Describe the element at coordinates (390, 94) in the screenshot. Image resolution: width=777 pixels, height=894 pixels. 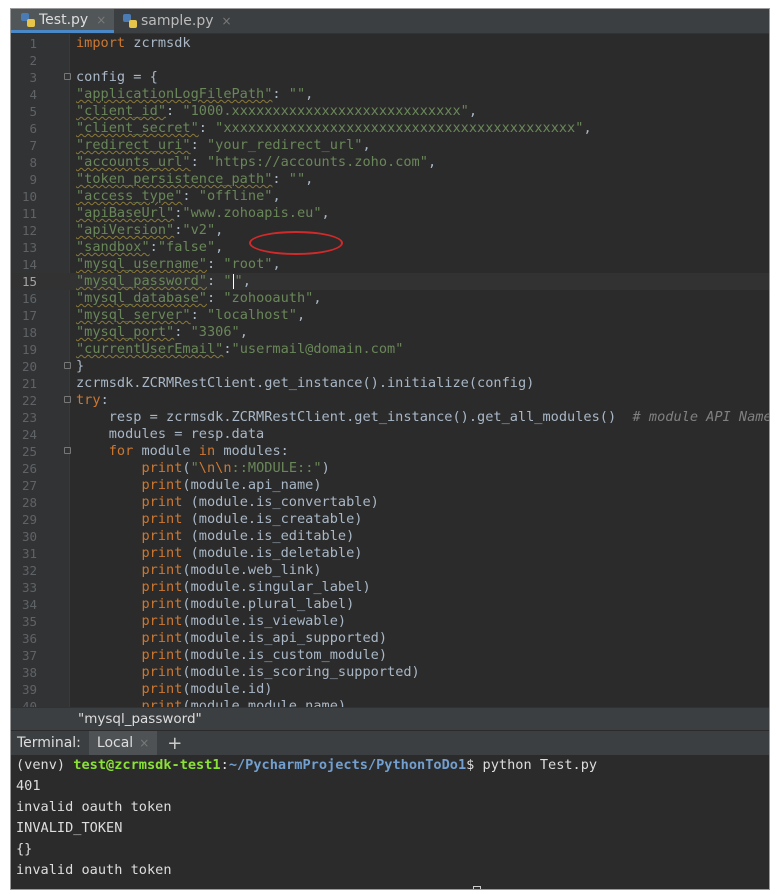
I see `code-line: 4 "applicationLogFilePath": "",` at that location.